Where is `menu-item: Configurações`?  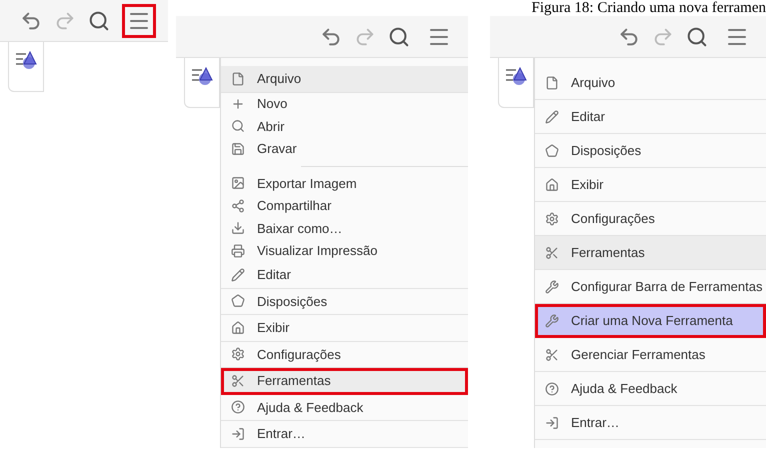
menu-item: Configurações is located at coordinates (344, 355).